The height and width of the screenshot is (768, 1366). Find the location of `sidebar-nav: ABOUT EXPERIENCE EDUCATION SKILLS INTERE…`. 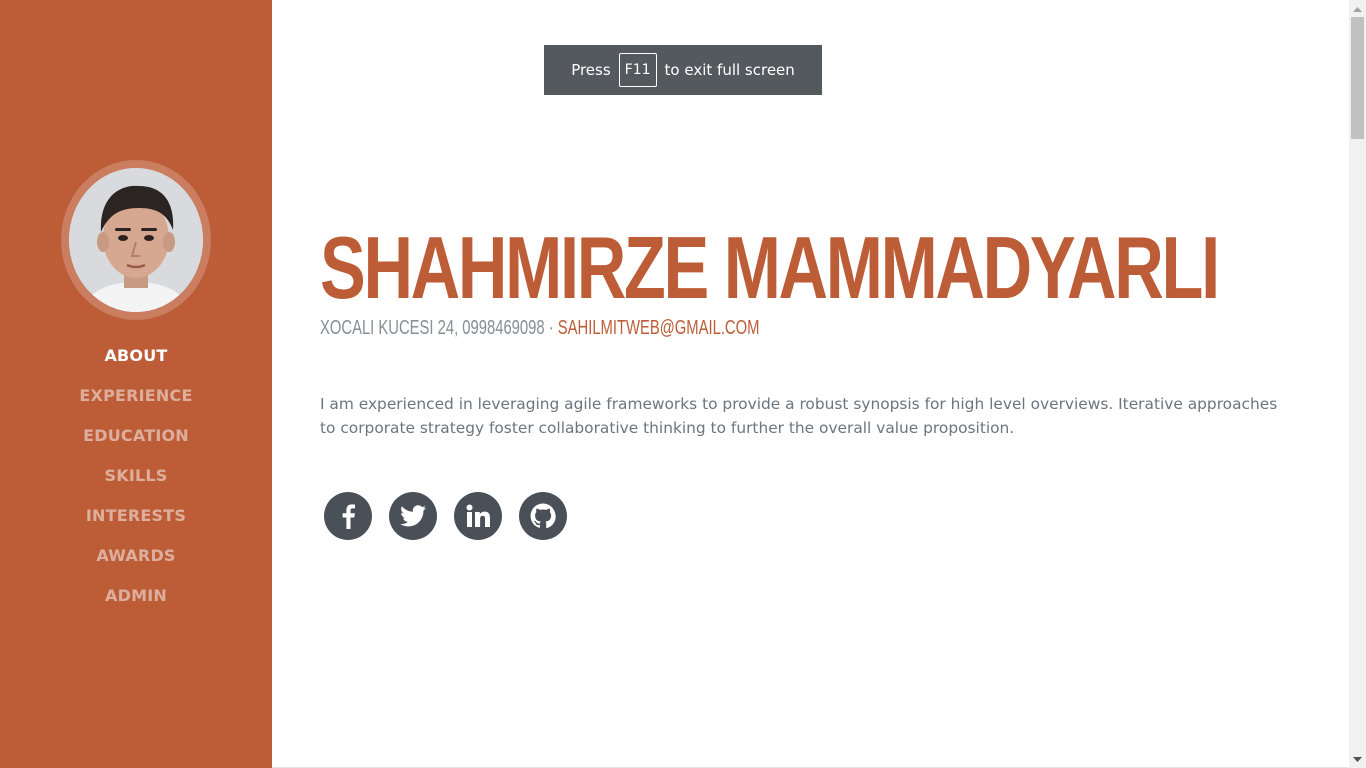

sidebar-nav: ABOUT EXPERIENCE EDUCATION SKILLS INTERE… is located at coordinates (136, 476).